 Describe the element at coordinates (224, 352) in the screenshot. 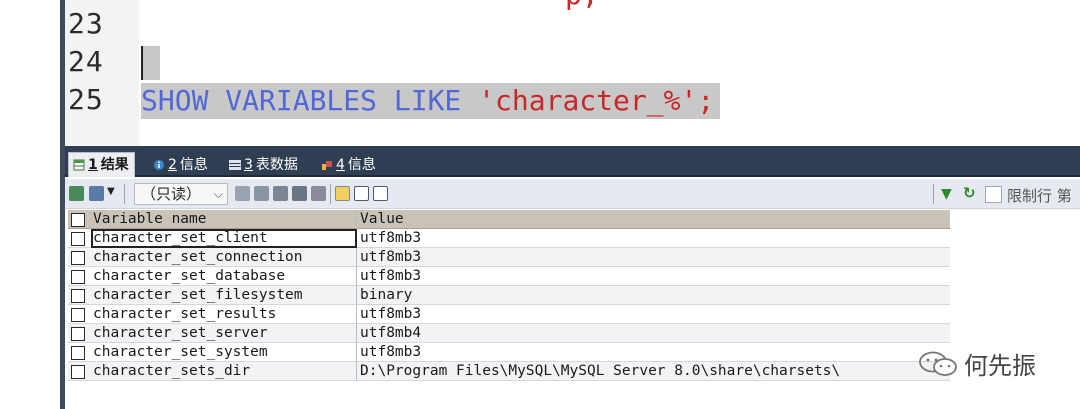

I see `table-cell: character_set_system` at that location.